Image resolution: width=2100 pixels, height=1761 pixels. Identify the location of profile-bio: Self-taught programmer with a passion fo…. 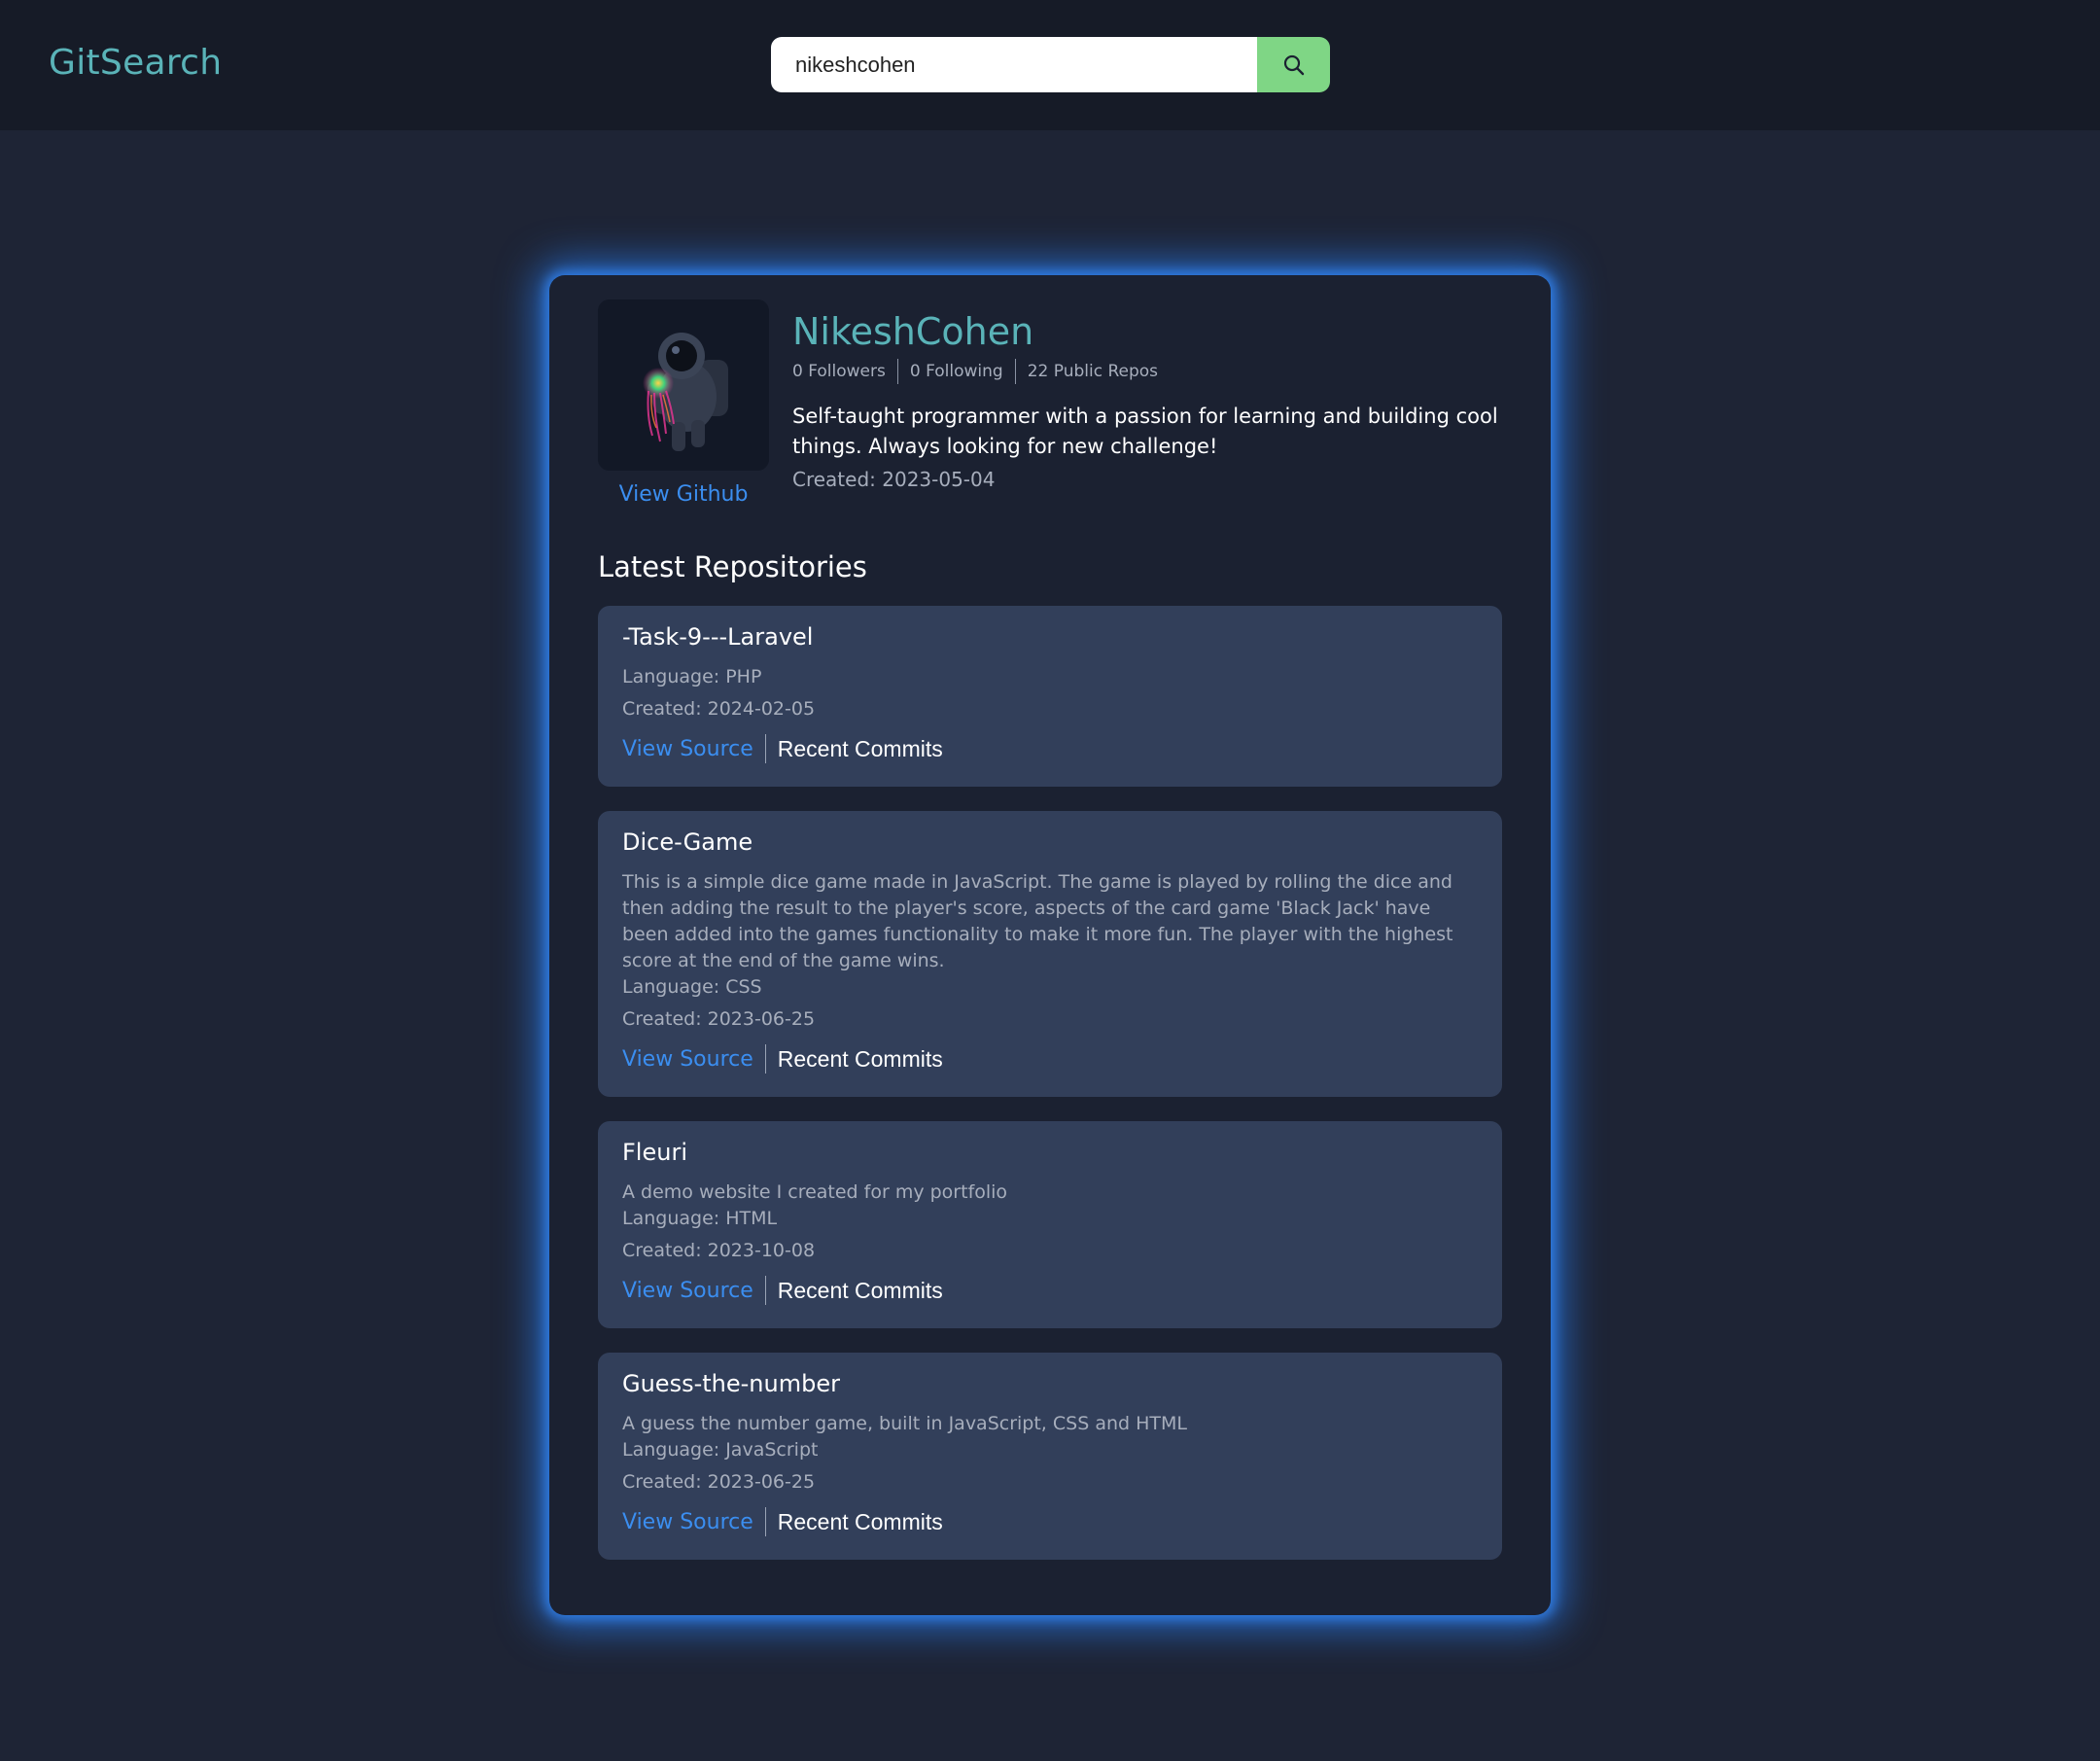
(1145, 431).